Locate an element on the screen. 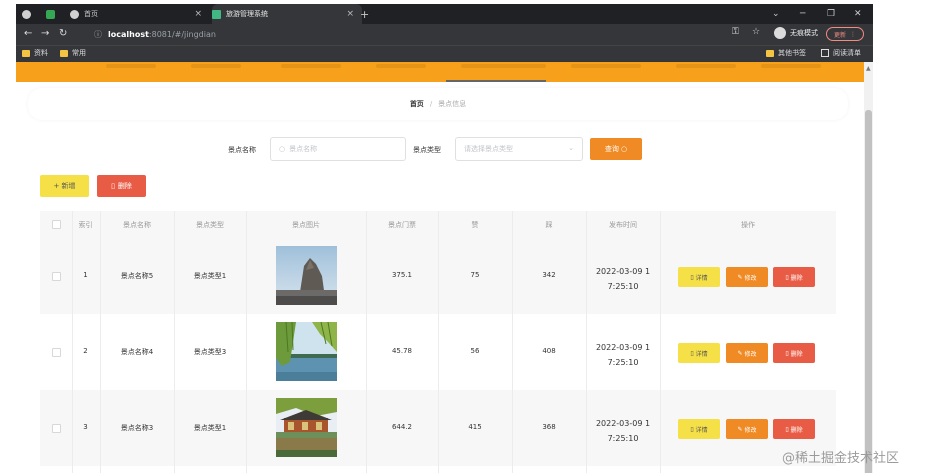 Image resolution: width=947 pixels, height=473 pixels. key-icon: ⚿ is located at coordinates (735, 32).